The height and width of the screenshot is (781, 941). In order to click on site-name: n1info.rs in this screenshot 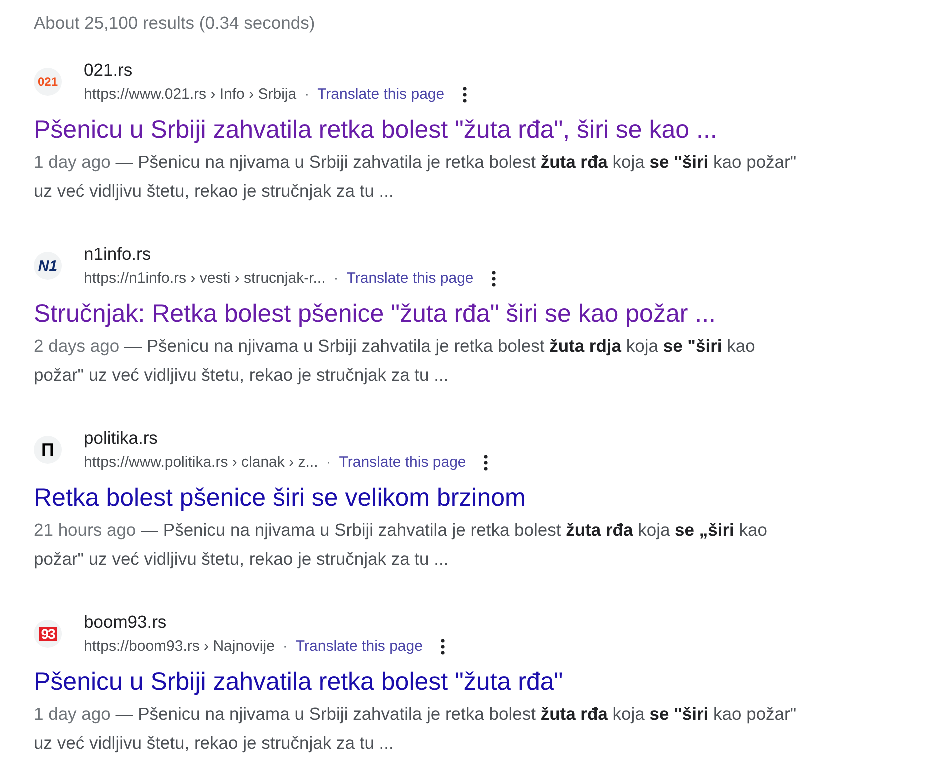, I will do `click(118, 254)`.